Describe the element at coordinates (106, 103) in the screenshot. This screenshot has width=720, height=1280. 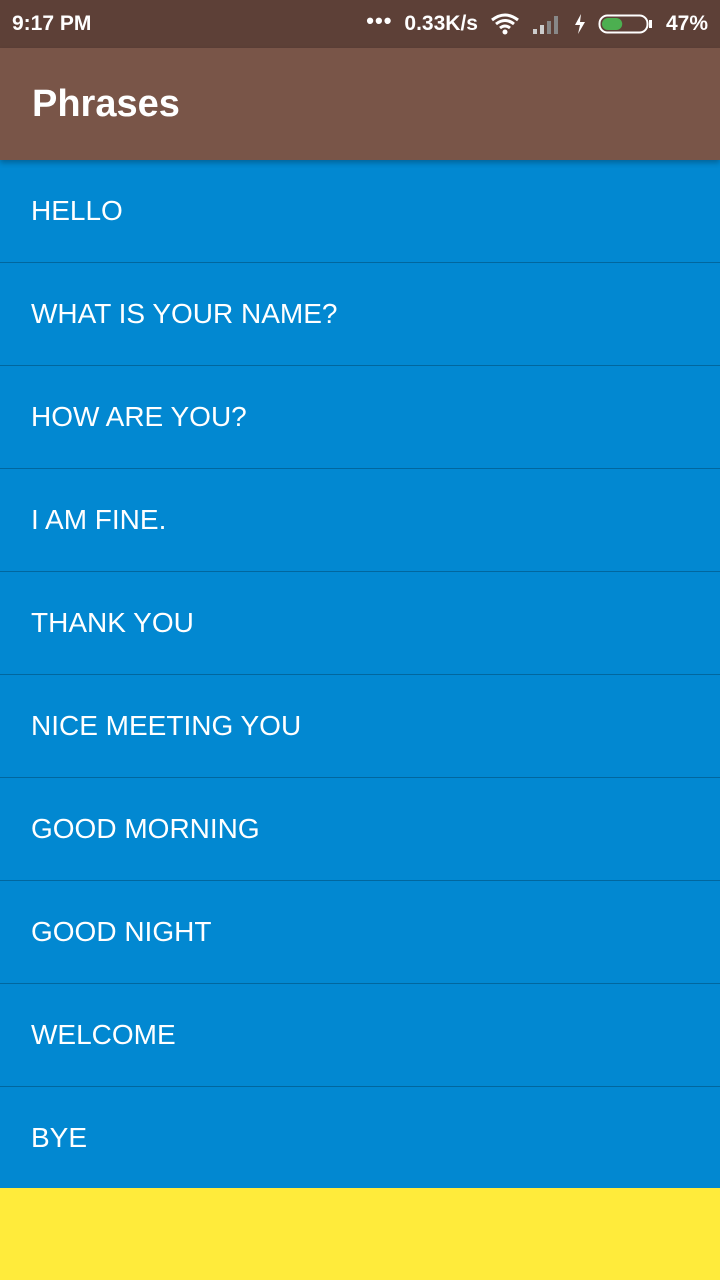
I see `page-title: Phrases` at that location.